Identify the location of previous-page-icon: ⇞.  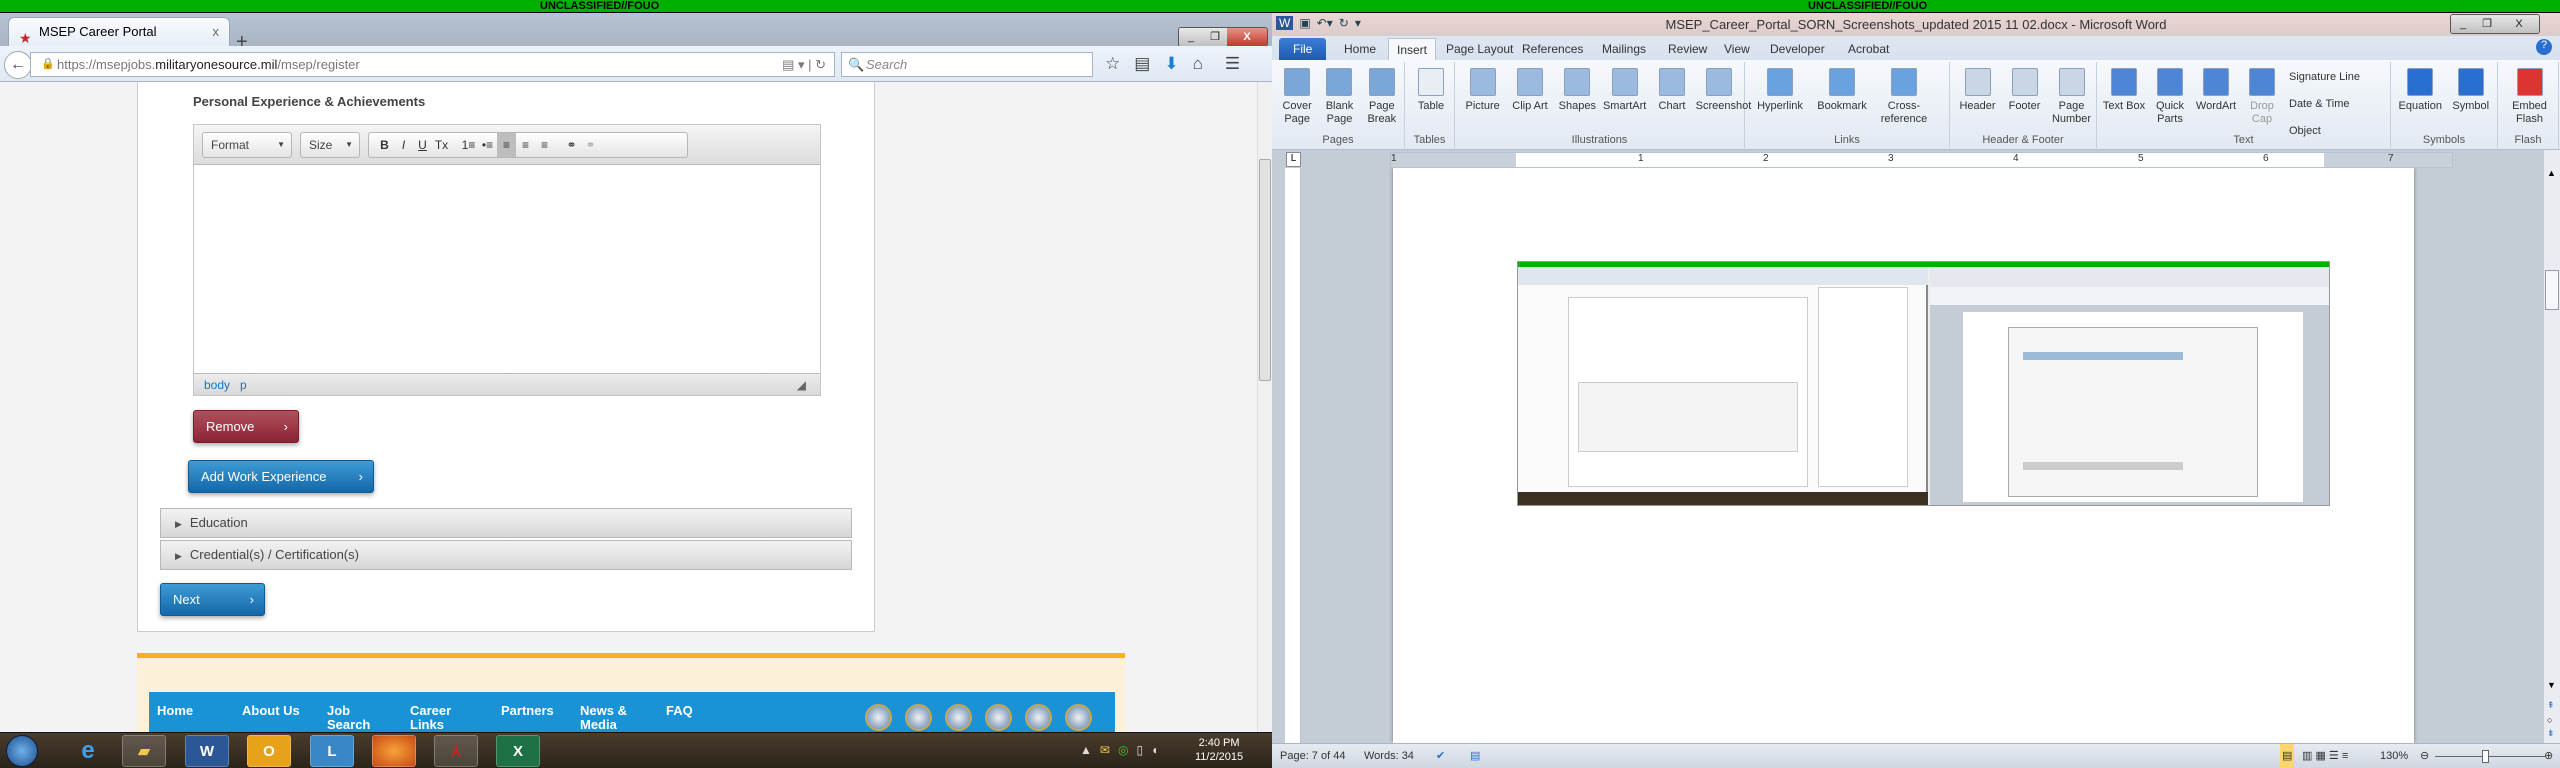
(2551, 705).